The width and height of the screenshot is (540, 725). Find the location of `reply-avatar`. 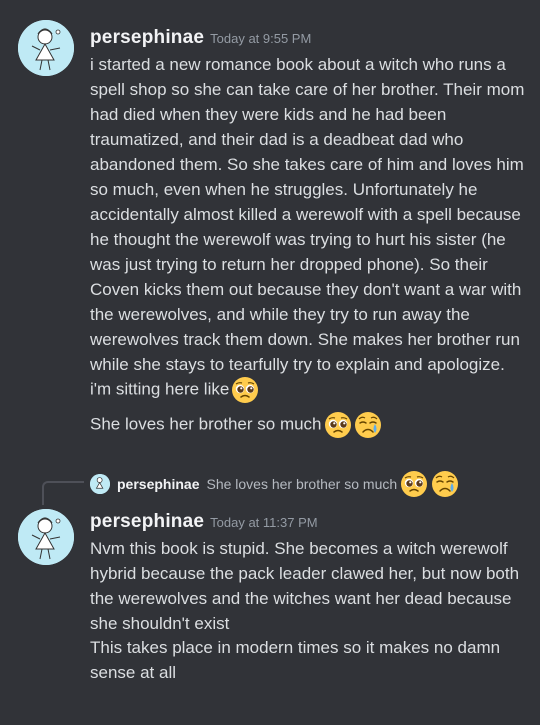

reply-avatar is located at coordinates (100, 484).